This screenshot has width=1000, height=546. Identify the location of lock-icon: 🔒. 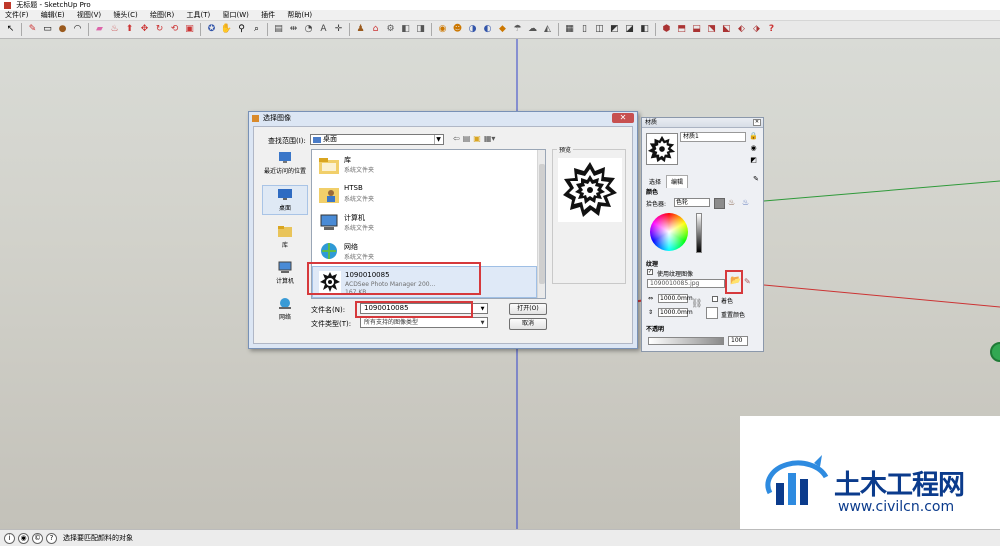
(753, 136).